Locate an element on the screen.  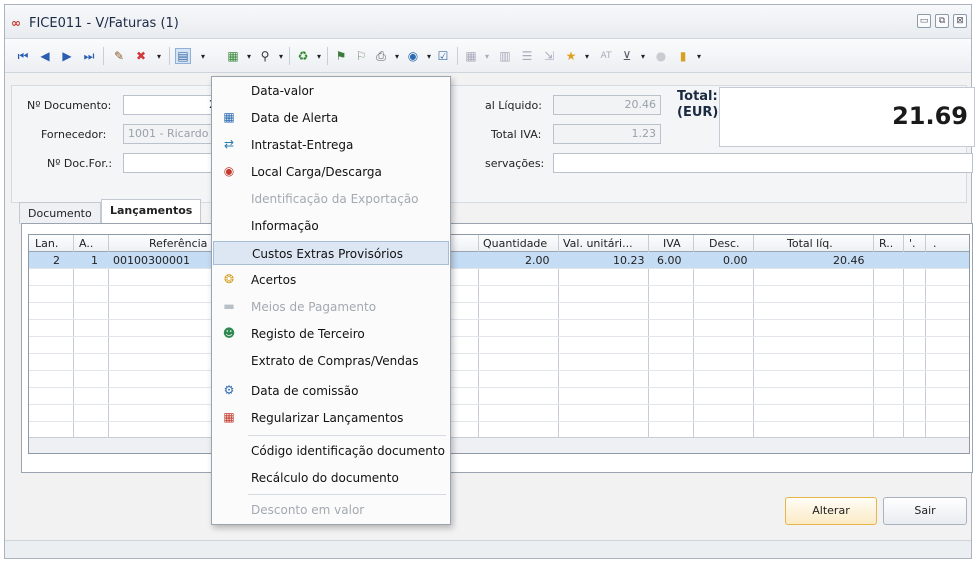
search-dropdown-icon: ▾ is located at coordinates (281, 56).